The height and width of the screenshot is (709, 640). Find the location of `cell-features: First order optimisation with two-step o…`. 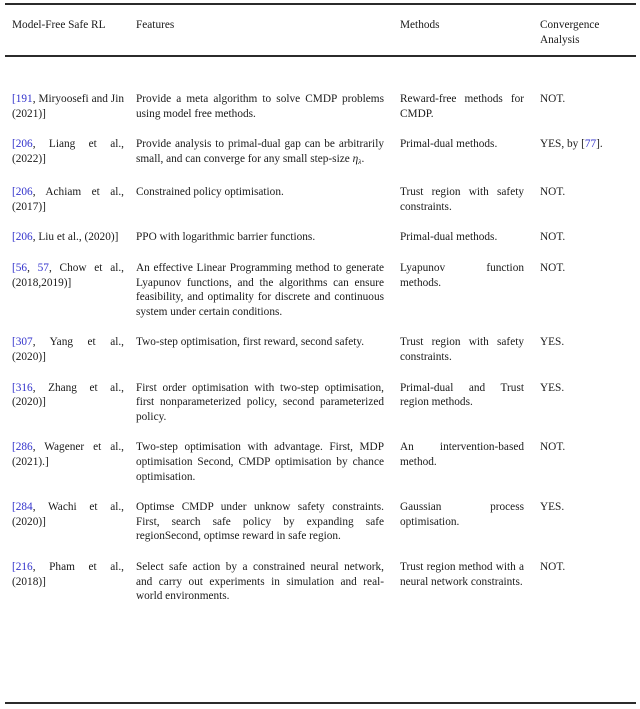

cell-features: First order optimisation with two-step o… is located at coordinates (260, 402).